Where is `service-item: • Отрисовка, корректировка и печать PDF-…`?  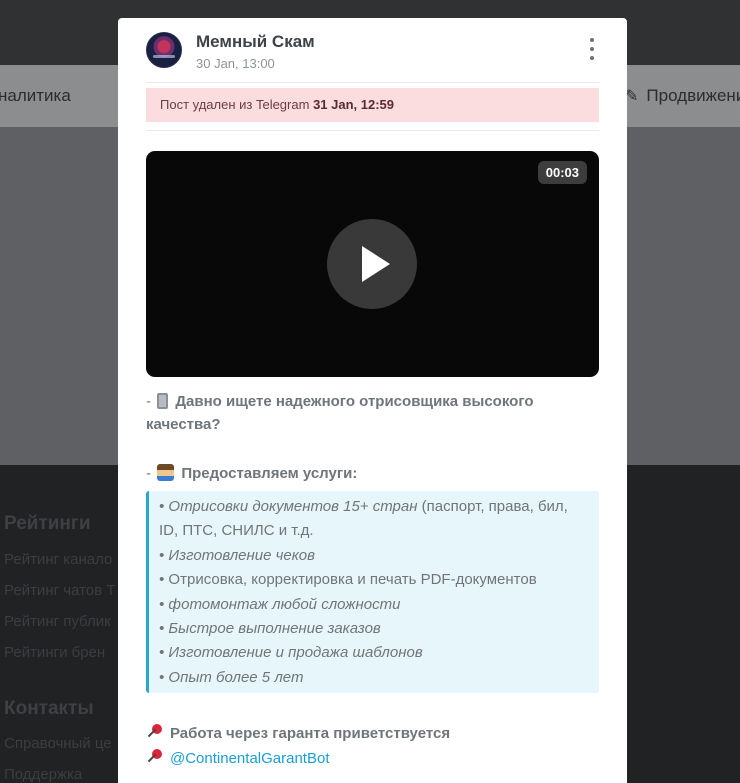 service-item: • Отрисовка, корректировка и печать PDF-… is located at coordinates (348, 580).